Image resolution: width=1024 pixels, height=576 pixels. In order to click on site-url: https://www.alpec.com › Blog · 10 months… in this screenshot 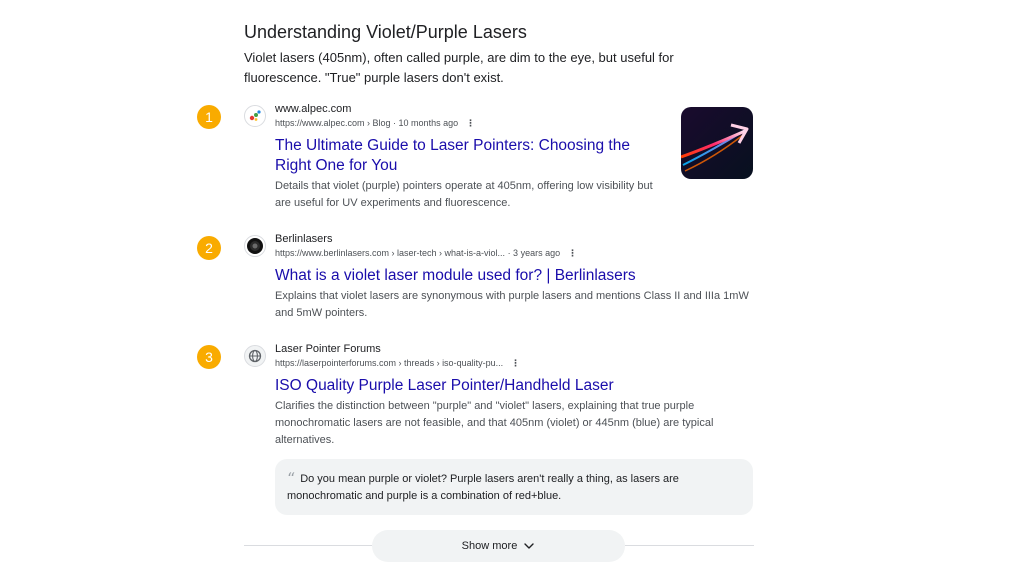, I will do `click(366, 123)`.